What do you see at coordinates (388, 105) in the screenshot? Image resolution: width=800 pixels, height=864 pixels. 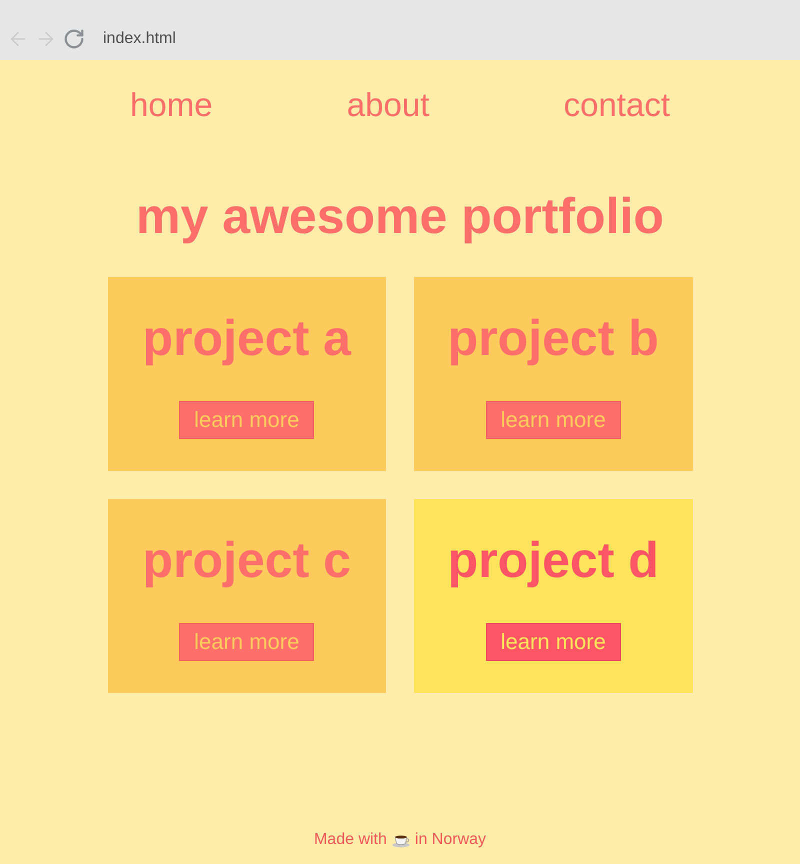 I see `nav-link: about` at bounding box center [388, 105].